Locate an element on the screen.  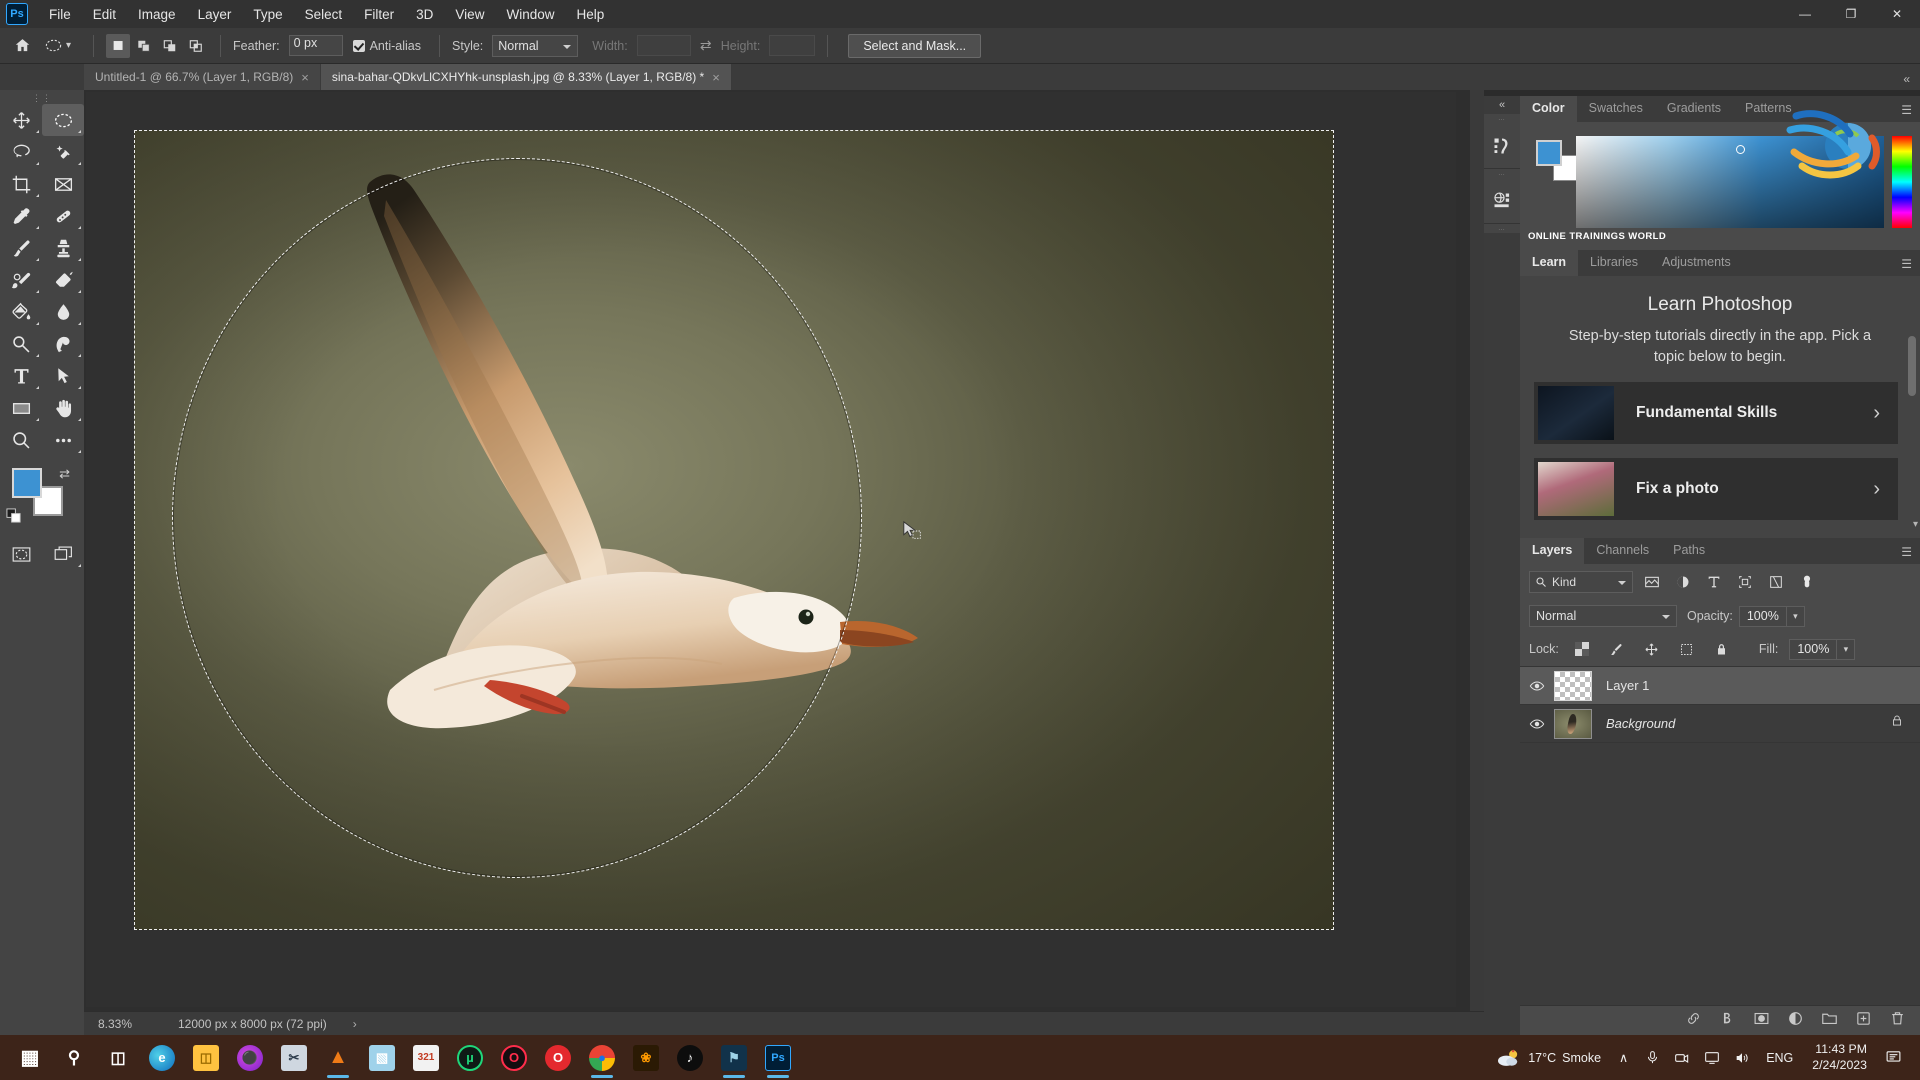
shape-layers-filter-icon is located at coordinates (1745, 582).